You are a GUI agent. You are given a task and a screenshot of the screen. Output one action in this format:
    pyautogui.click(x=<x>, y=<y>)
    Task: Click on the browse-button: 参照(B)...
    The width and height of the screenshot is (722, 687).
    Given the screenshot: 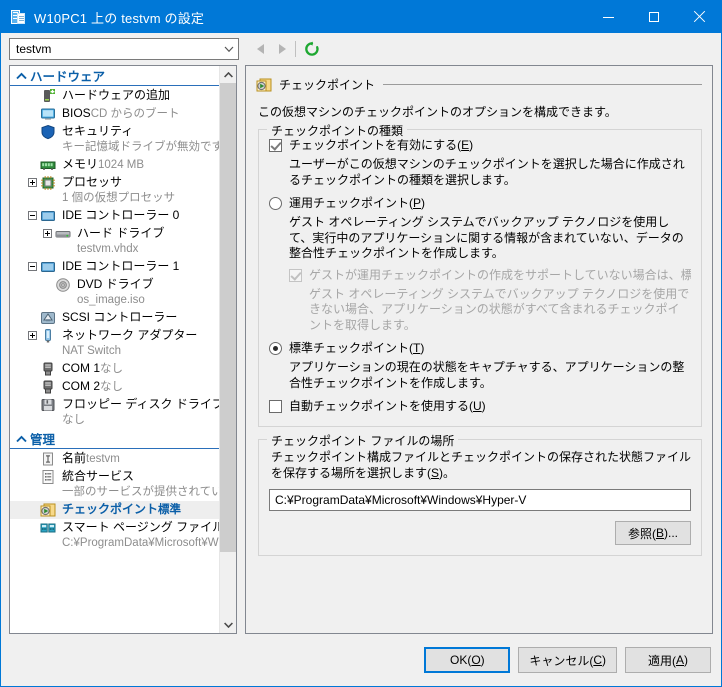 What is the action you would take?
    pyautogui.click(x=653, y=533)
    